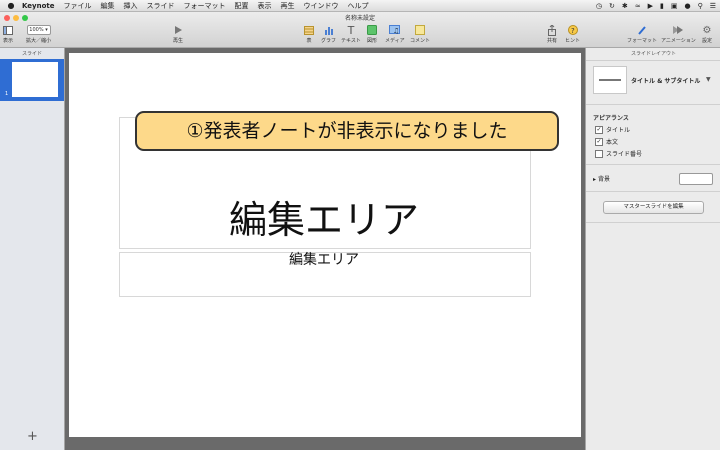 This screenshot has height=450, width=720. Describe the element at coordinates (618, 130) in the screenshot. I see `title-checkbox-label: タイトル` at that location.